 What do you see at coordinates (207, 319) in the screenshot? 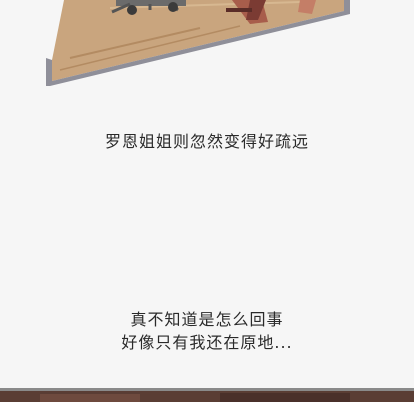
I see `narration-caption-2: 真不知道是怎么回事` at bounding box center [207, 319].